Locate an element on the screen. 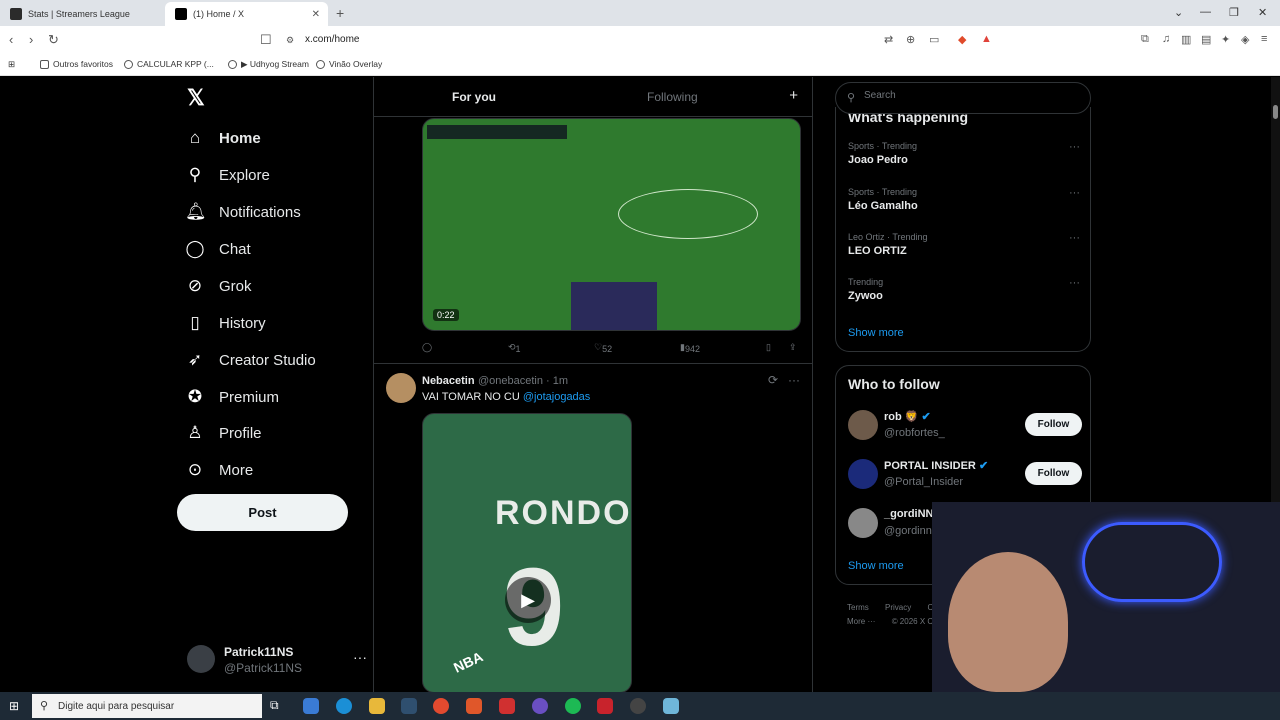  nav-item-home: ⌂ Home is located at coordinates (223, 138).